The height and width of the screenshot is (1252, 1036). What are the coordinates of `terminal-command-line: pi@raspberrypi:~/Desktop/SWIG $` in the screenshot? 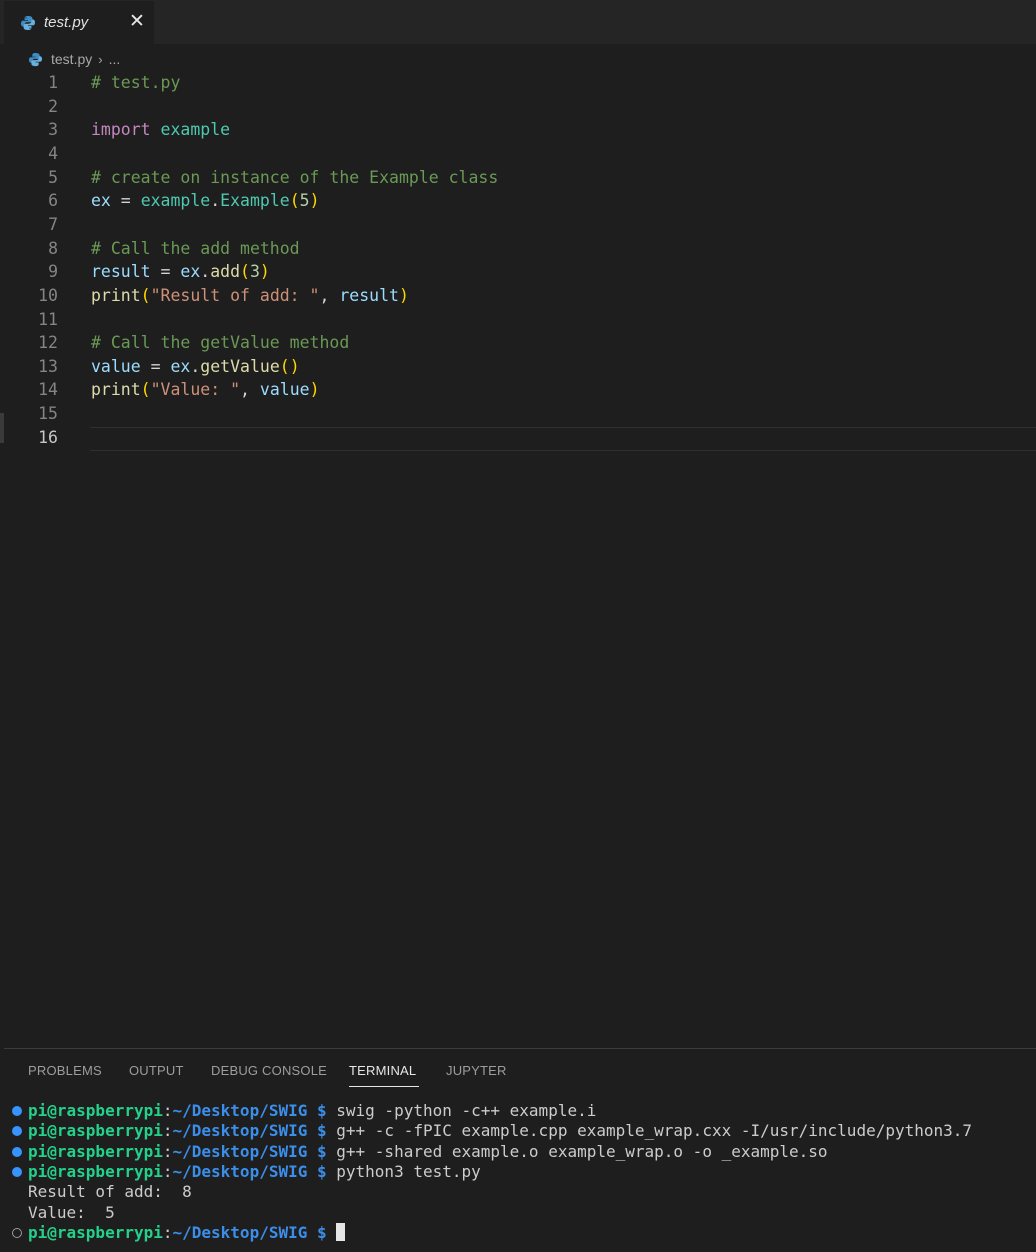 It's located at (520, 1232).